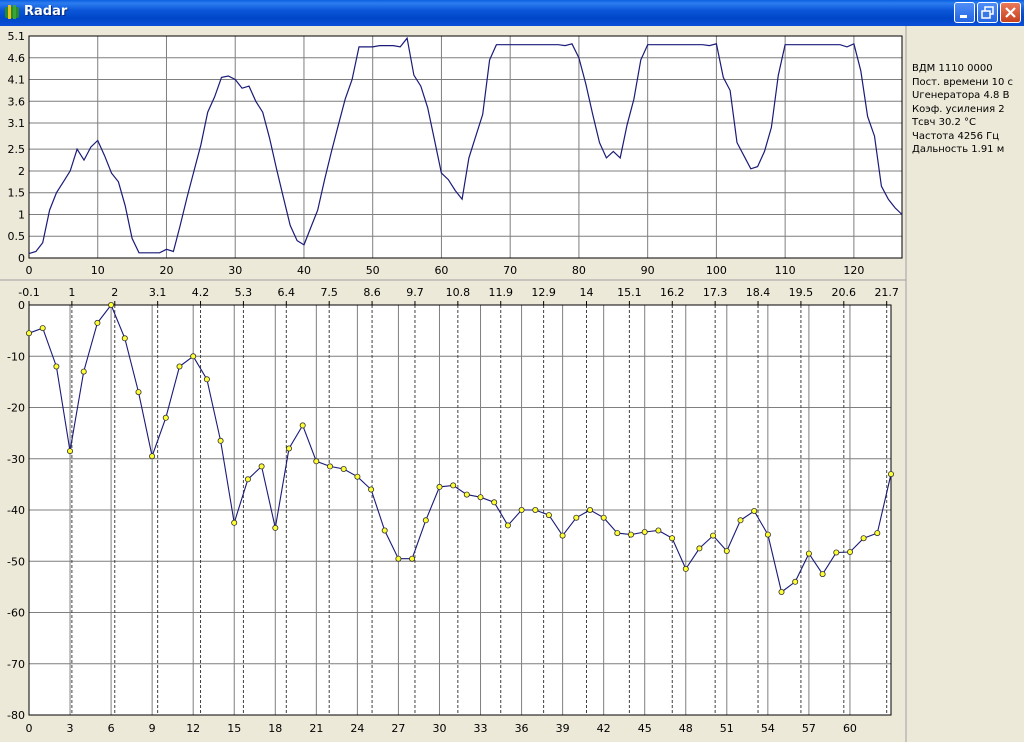 The image size is (1024, 742). Describe the element at coordinates (758, 292) in the screenshot. I see `spectrum-top-tick-label: 18.4` at that location.